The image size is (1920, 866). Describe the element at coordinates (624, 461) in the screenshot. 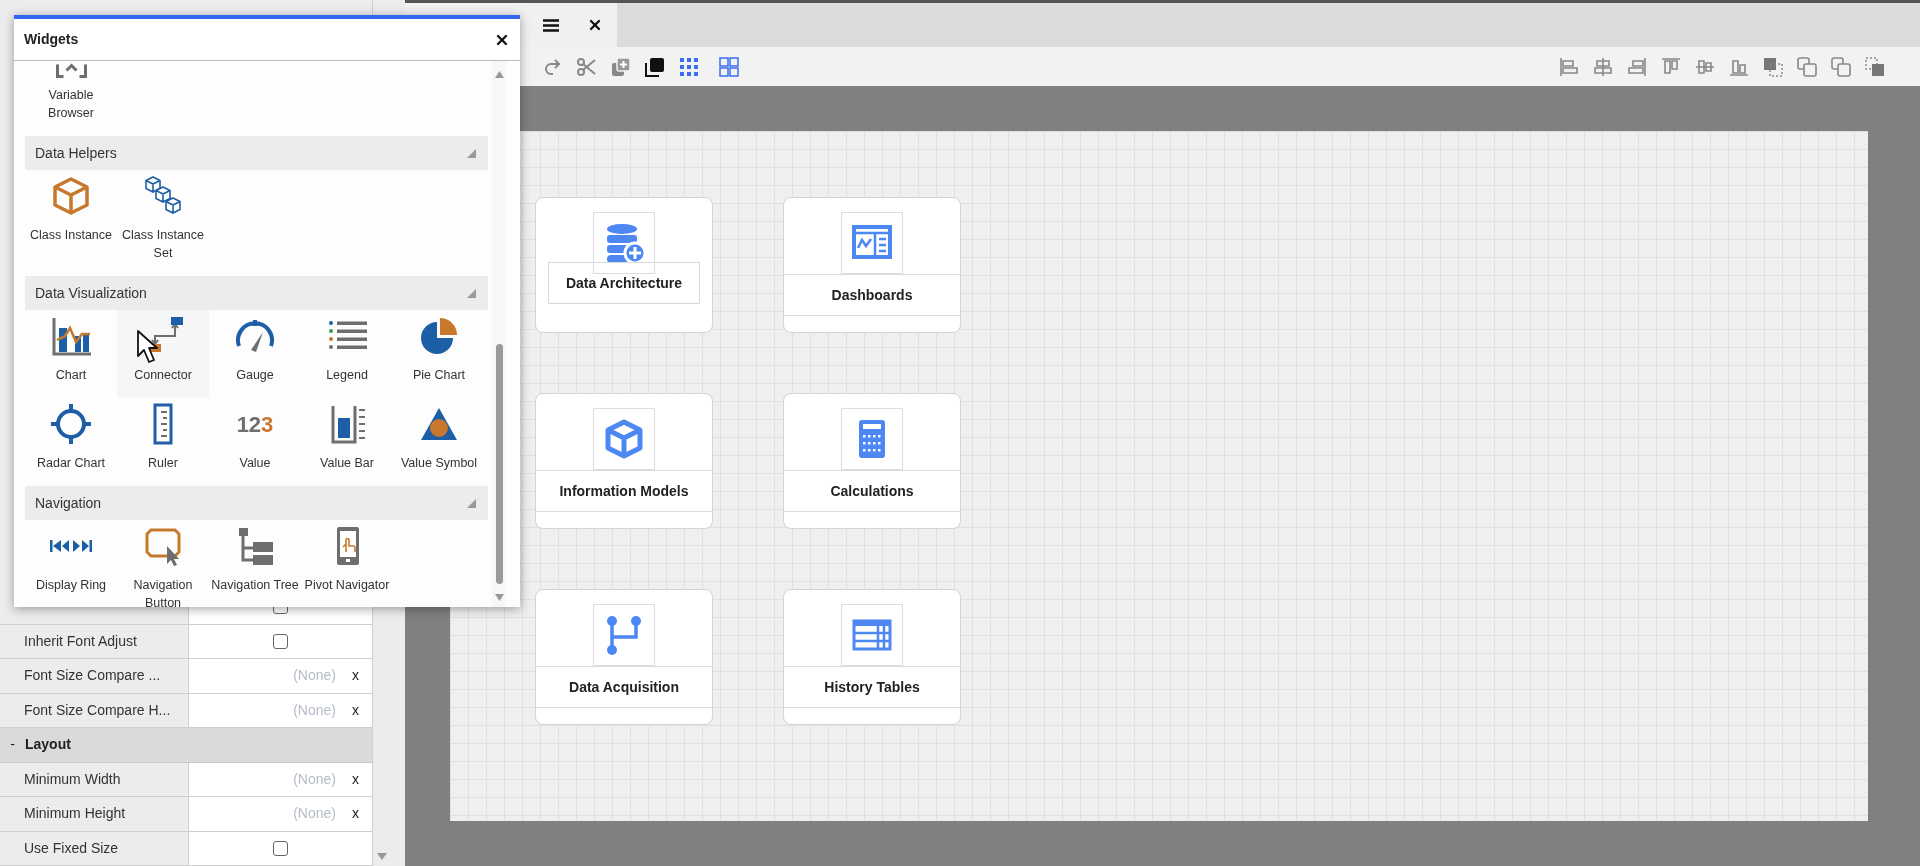

I see `module-card: Information Models` at that location.